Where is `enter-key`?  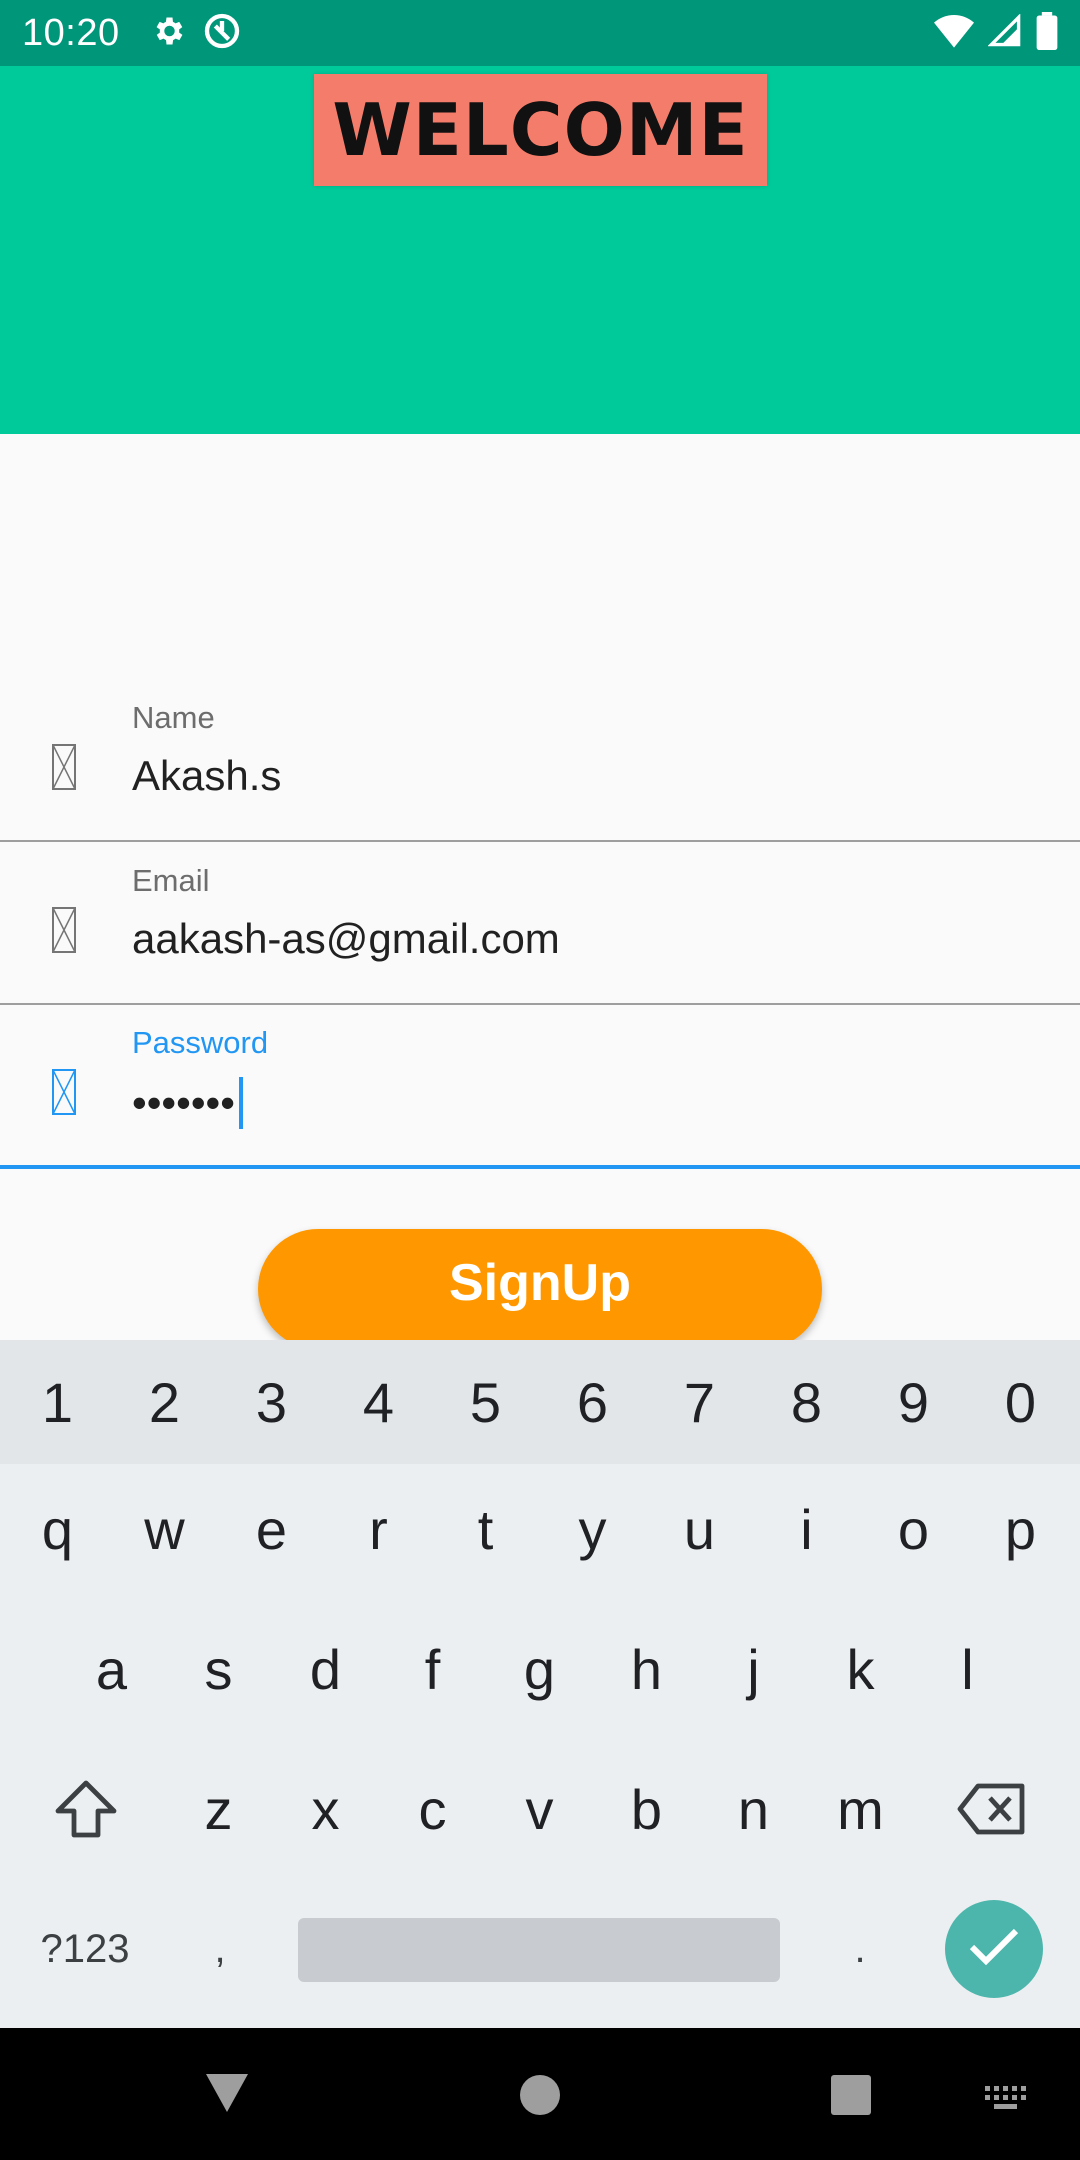
enter-key is located at coordinates (994, 1949).